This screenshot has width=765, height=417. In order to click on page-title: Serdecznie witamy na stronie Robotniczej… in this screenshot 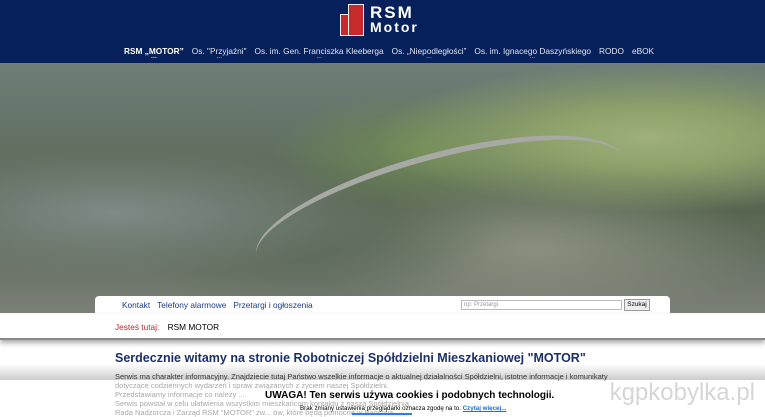, I will do `click(350, 358)`.